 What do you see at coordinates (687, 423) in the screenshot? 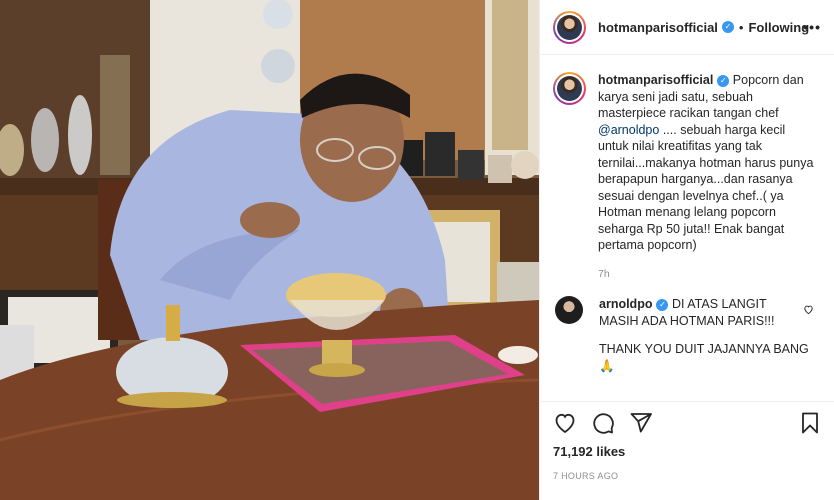
I see `action-icons-row` at bounding box center [687, 423].